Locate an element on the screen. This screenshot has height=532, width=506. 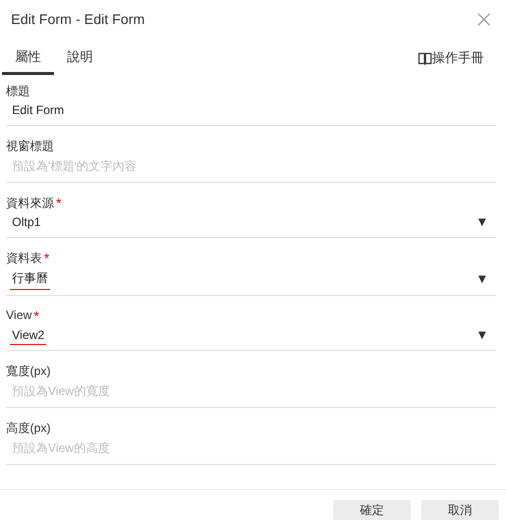
confirm-button: 確定 is located at coordinates (372, 510).